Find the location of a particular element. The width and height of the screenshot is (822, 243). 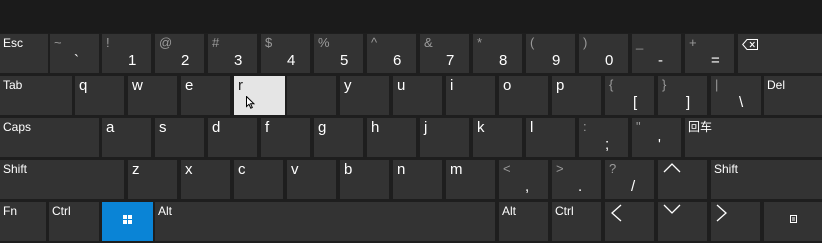

key-tab: Tab is located at coordinates (36, 95).